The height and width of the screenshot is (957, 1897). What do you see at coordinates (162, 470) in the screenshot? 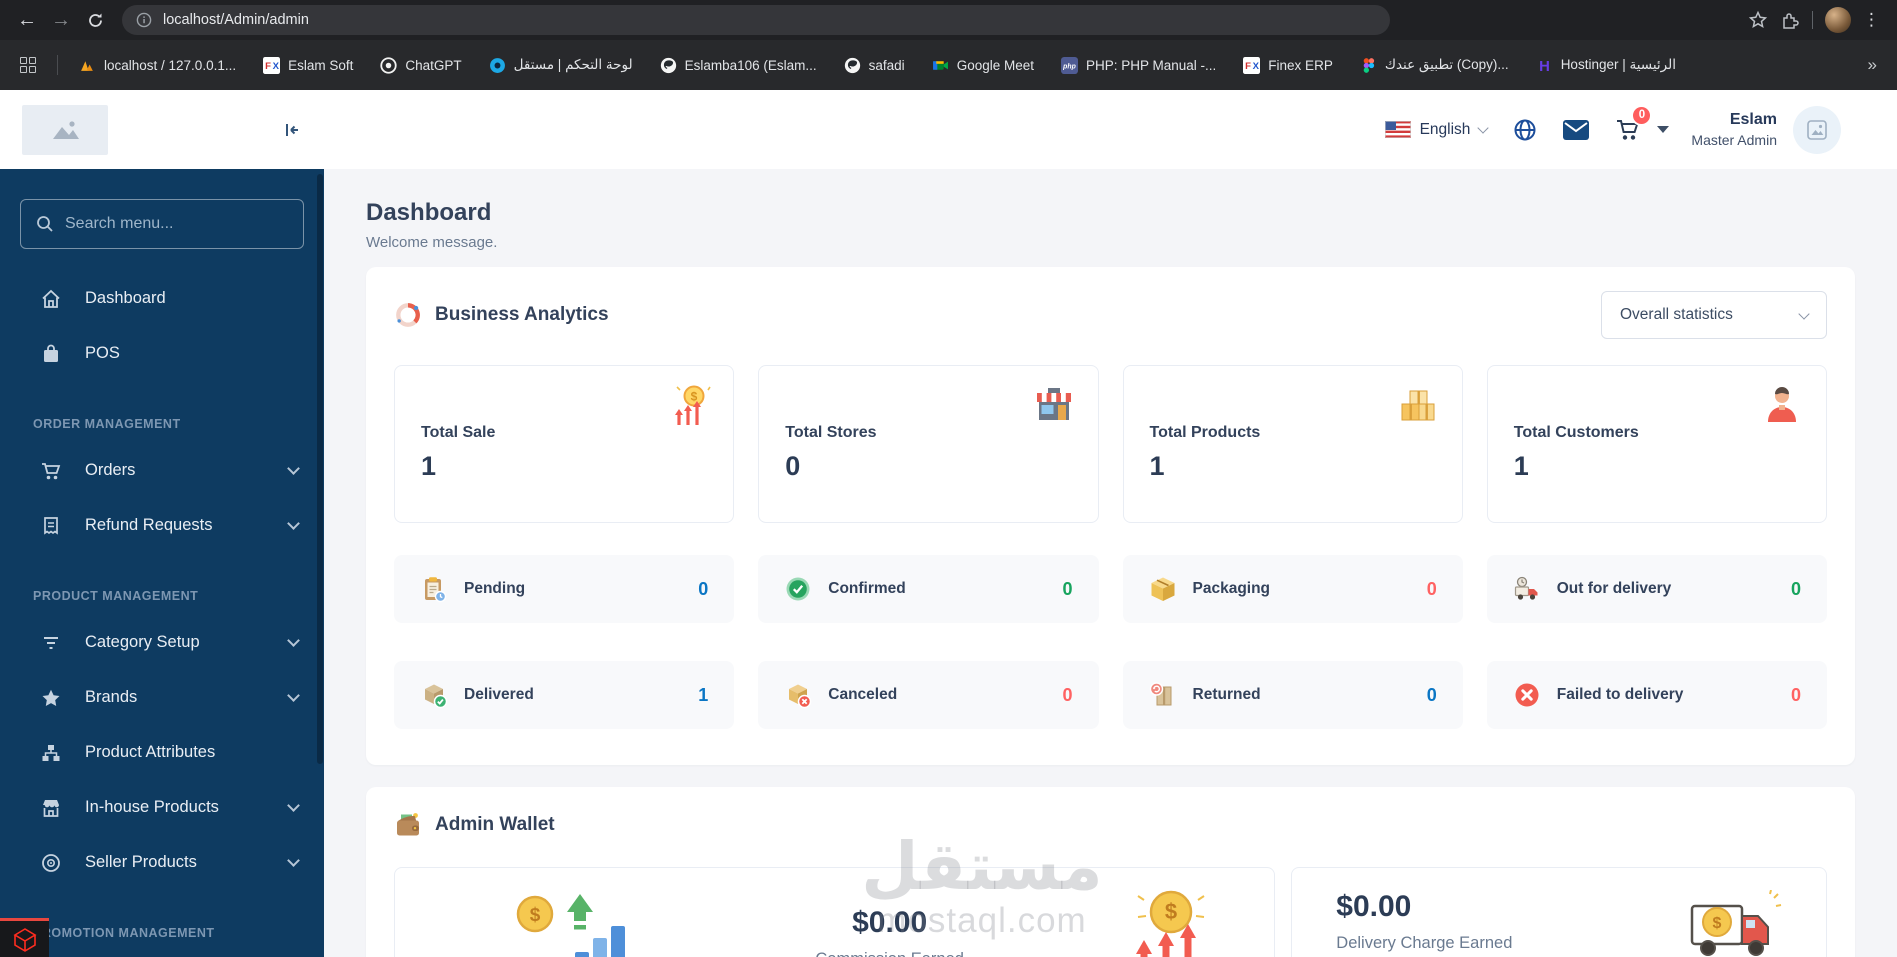
I see `sidebar-item-orders: Orders` at bounding box center [162, 470].